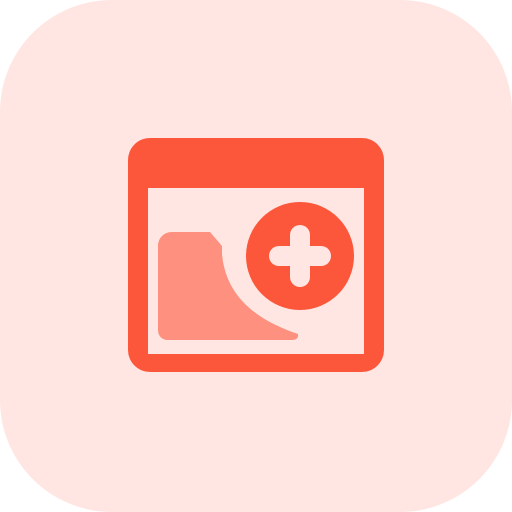 This screenshot has width=512, height=512. Describe the element at coordinates (300, 256) in the screenshot. I see `plus-icon-horizontal` at that location.